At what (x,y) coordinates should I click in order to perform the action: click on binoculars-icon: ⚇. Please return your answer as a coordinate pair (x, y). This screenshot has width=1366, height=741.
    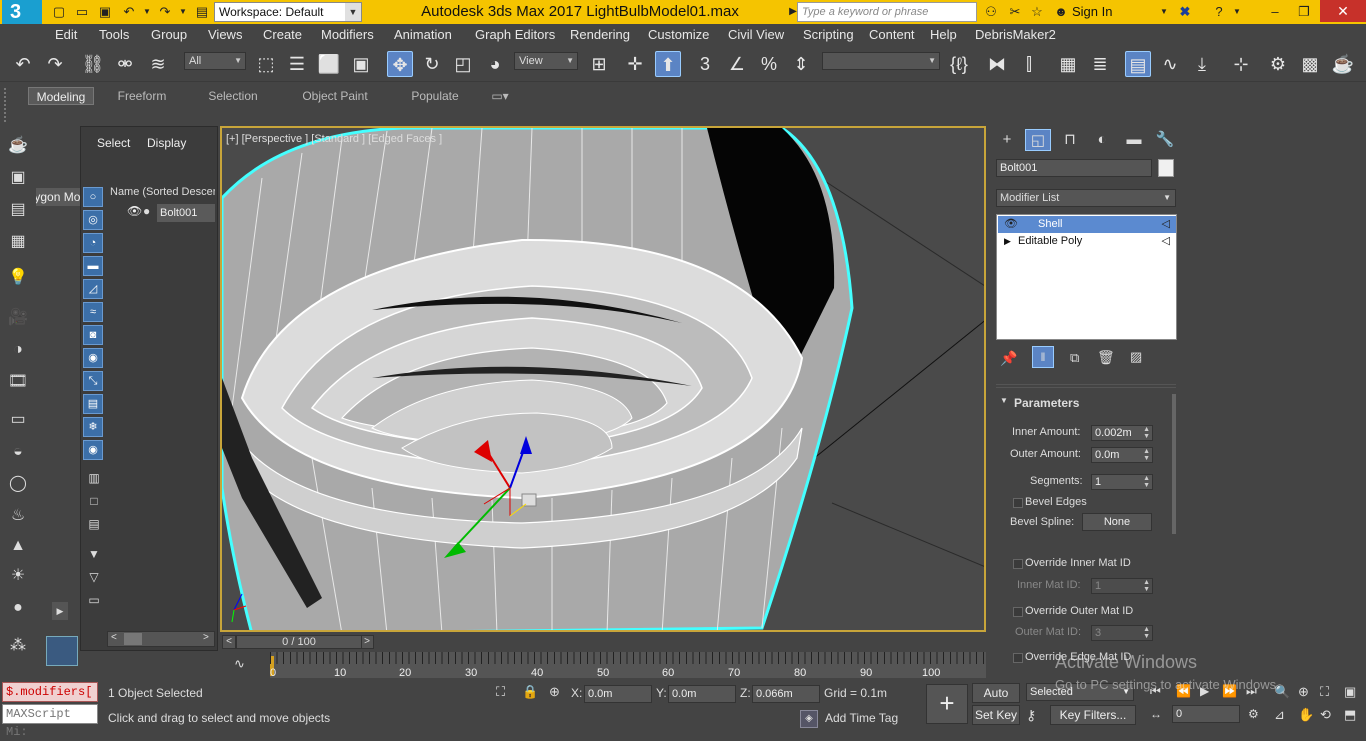
    Looking at the image, I should click on (991, 11).